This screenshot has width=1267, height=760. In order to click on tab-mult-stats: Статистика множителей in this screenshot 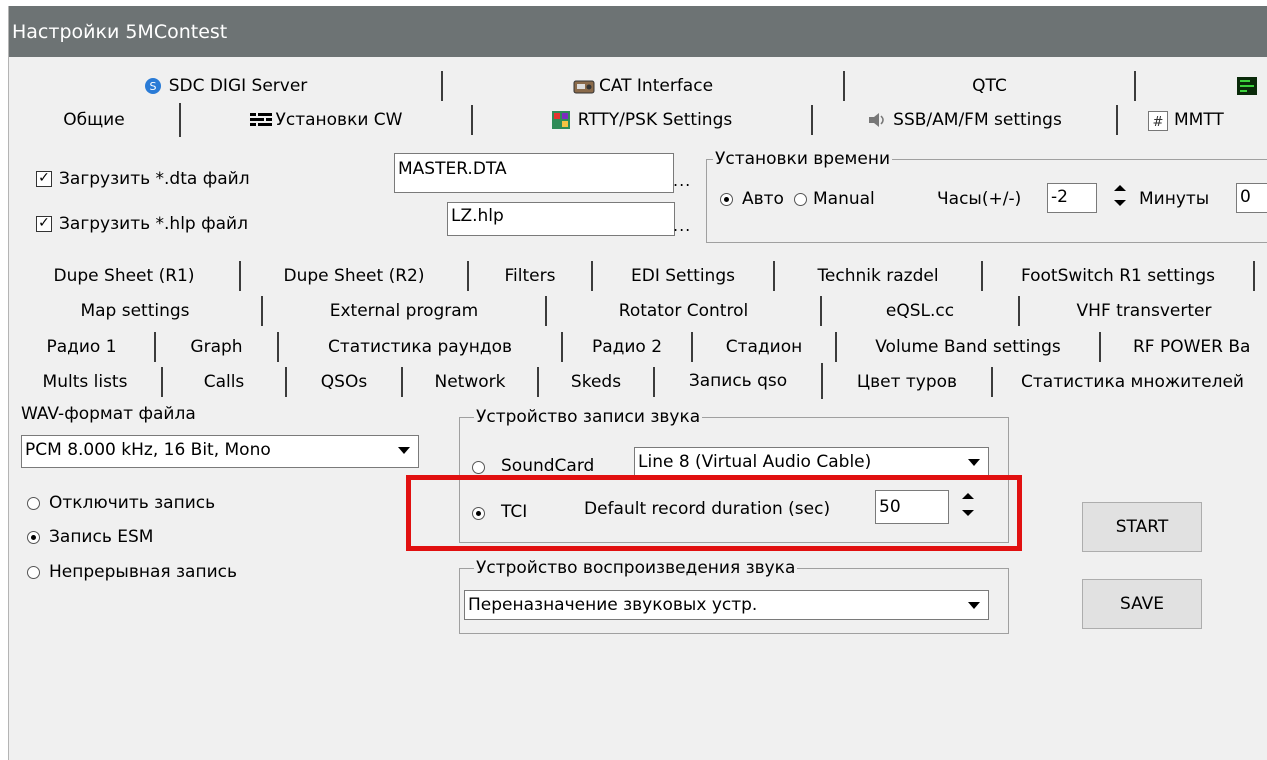, I will do `click(1130, 382)`.